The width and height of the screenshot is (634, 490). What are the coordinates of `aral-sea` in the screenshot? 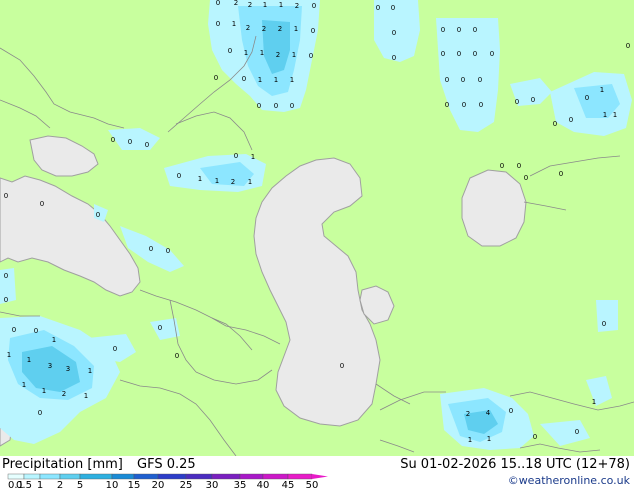 It's located at (494, 208).